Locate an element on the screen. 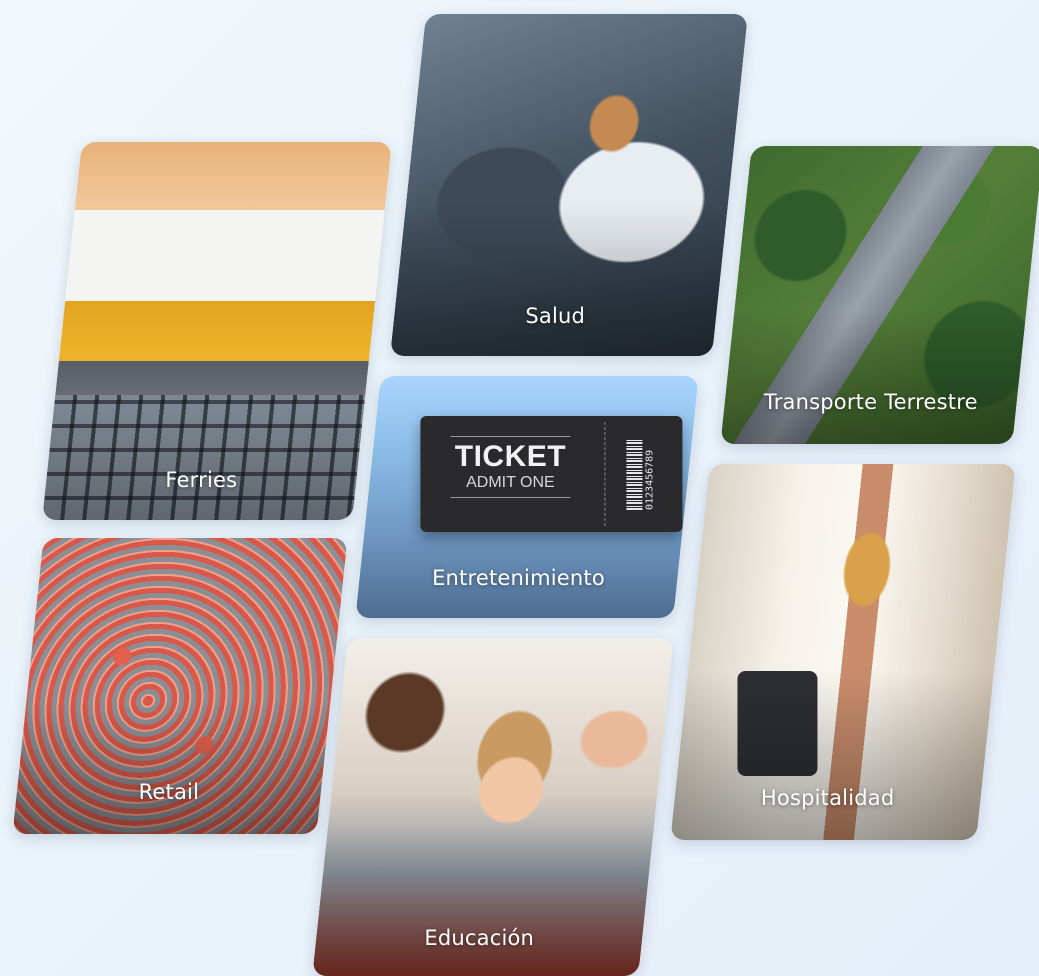 Image resolution: width=1039 pixels, height=976 pixels. ticket-barcode-number: 0123456789 is located at coordinates (650, 479).